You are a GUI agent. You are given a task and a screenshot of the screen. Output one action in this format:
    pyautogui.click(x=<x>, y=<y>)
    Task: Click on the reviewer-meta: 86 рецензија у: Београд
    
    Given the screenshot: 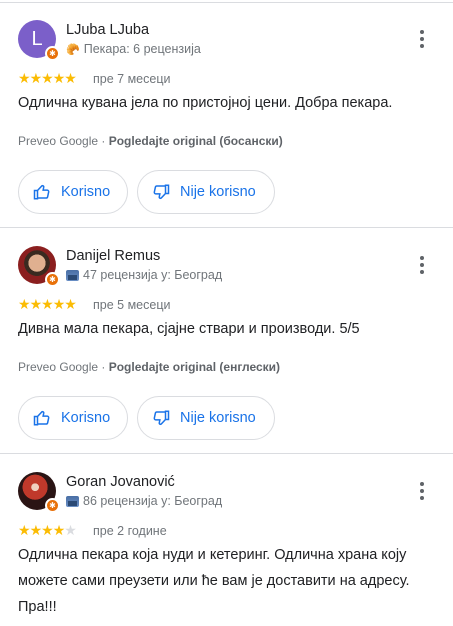 What is the action you would take?
    pyautogui.click(x=144, y=501)
    